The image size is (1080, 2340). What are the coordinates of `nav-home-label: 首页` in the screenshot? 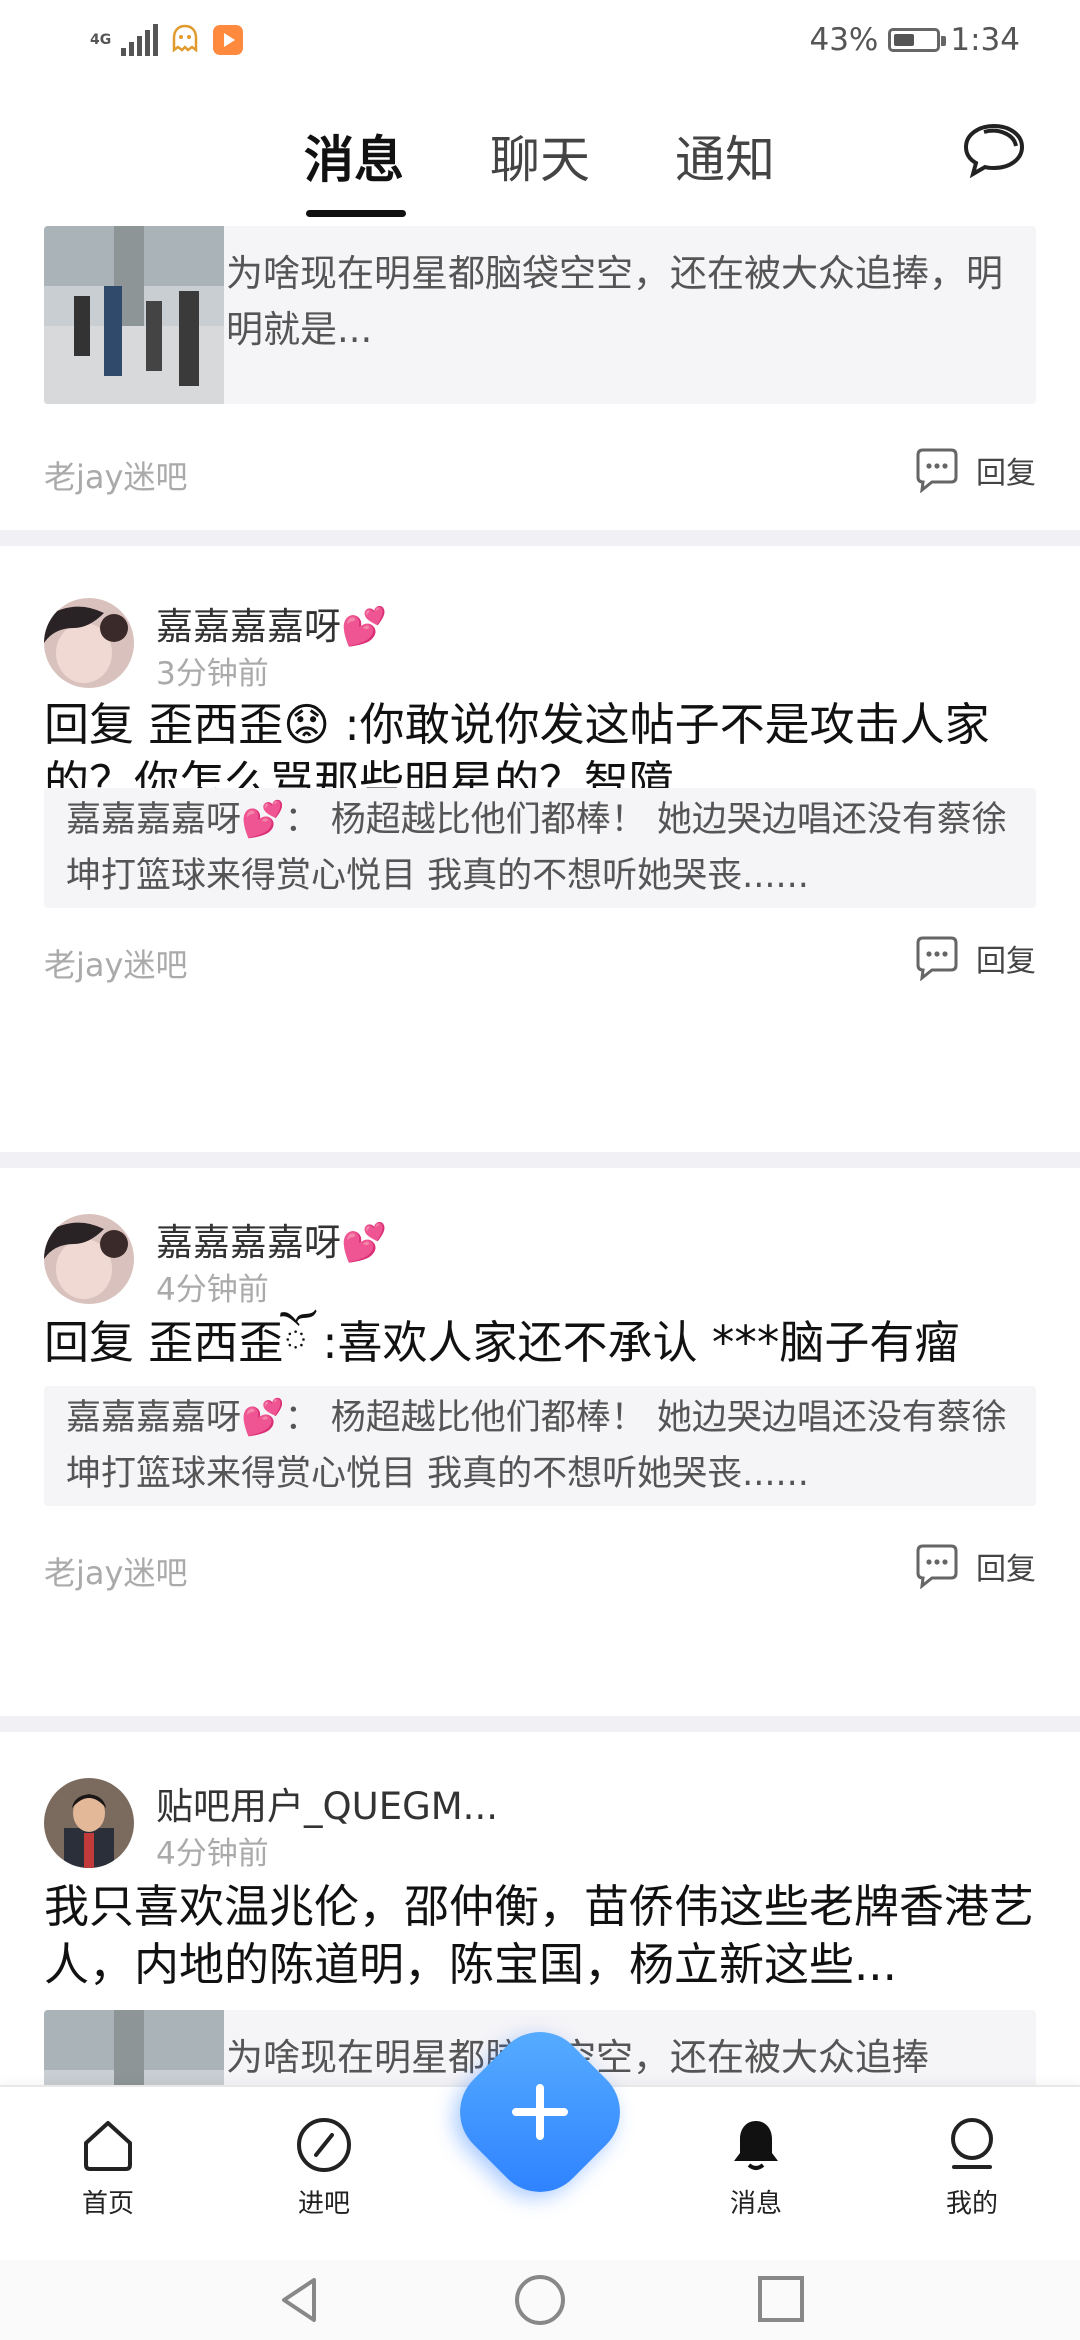 It's located at (107, 2204).